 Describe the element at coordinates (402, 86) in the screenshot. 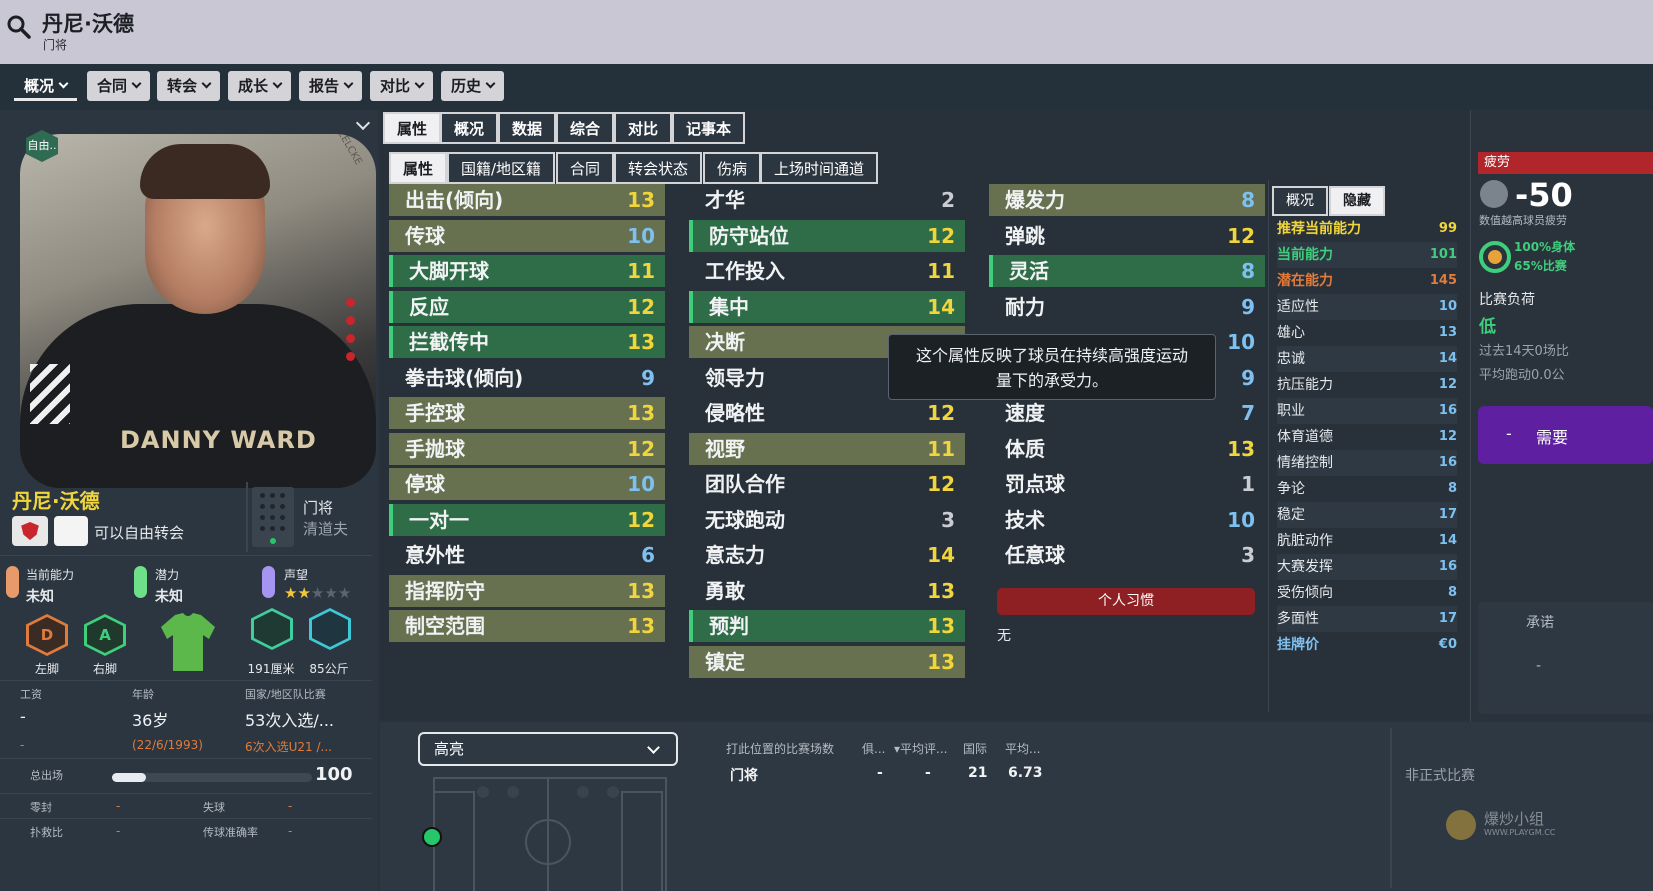

I see `nav-compare: 对比` at that location.